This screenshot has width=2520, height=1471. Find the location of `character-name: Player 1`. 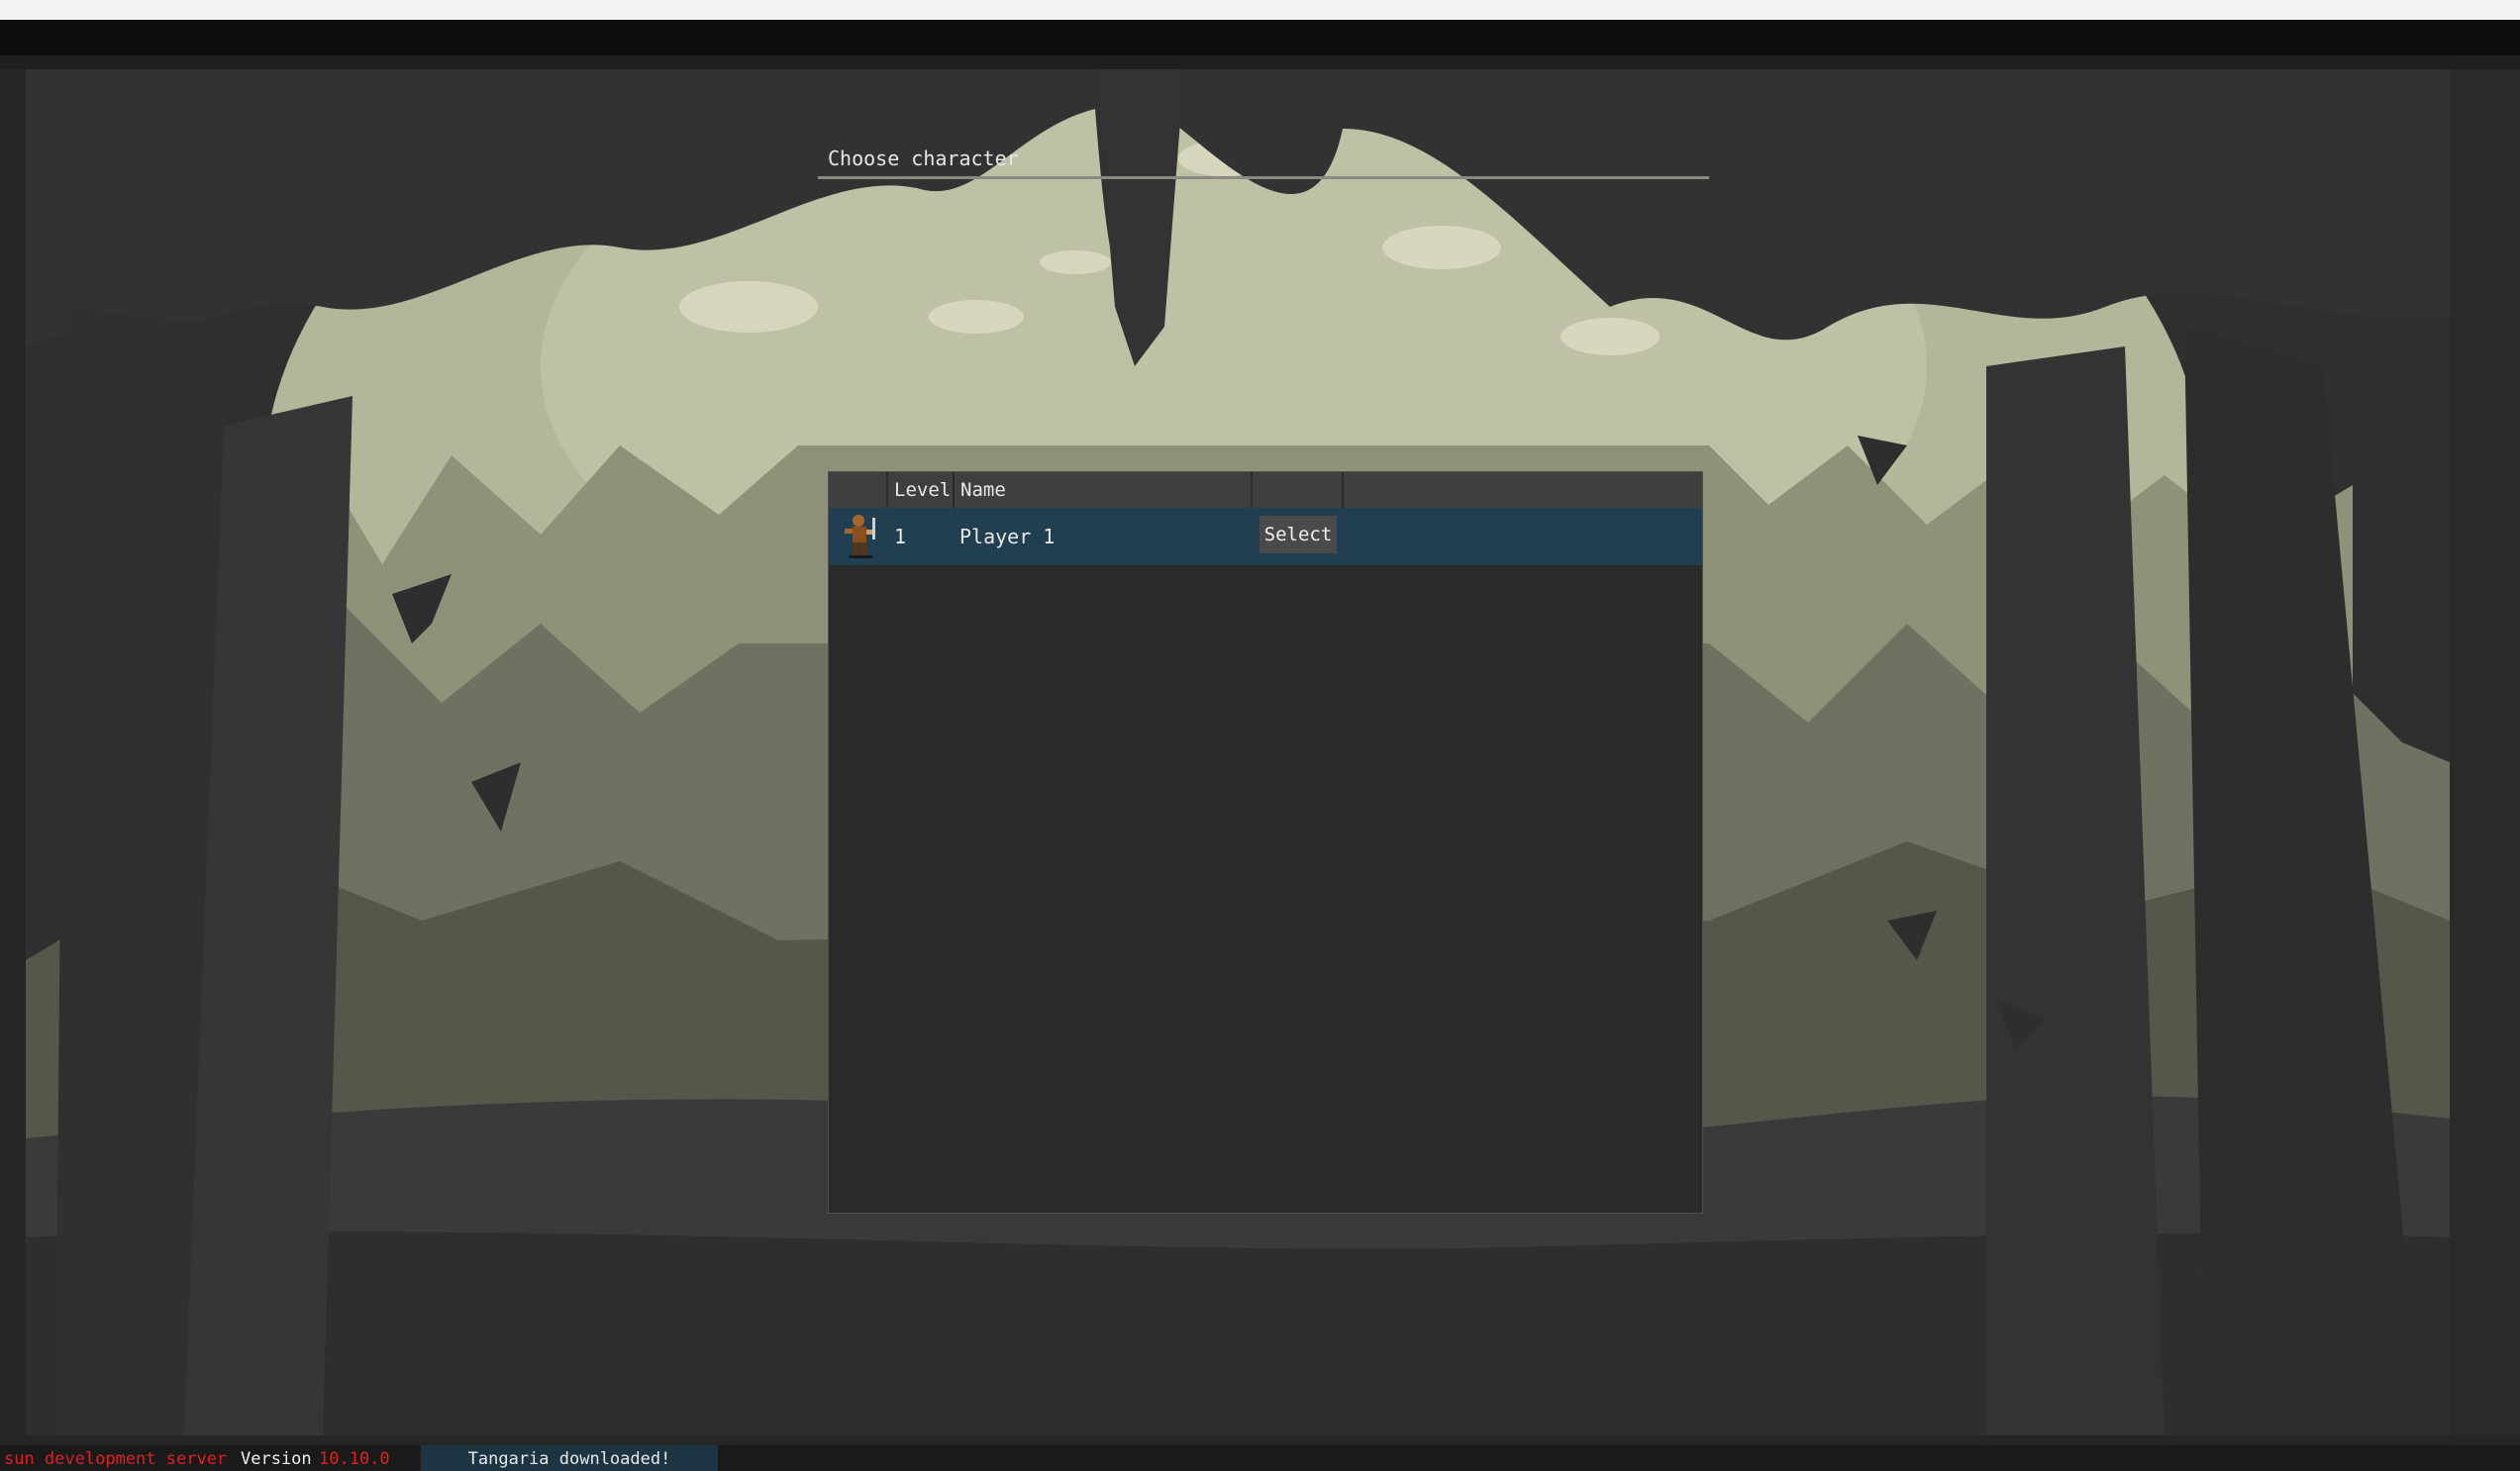

character-name: Player 1 is located at coordinates (1007, 536).